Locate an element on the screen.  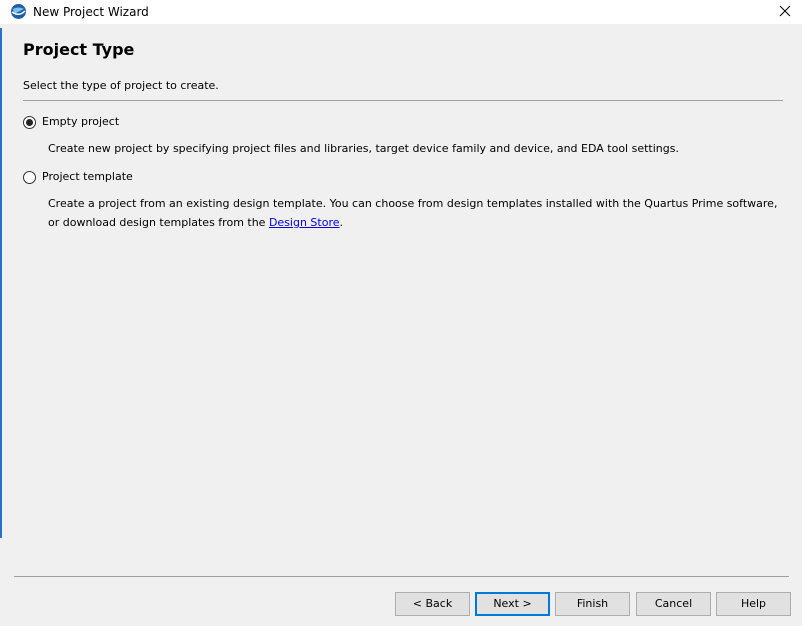
header-divider is located at coordinates (403, 100).